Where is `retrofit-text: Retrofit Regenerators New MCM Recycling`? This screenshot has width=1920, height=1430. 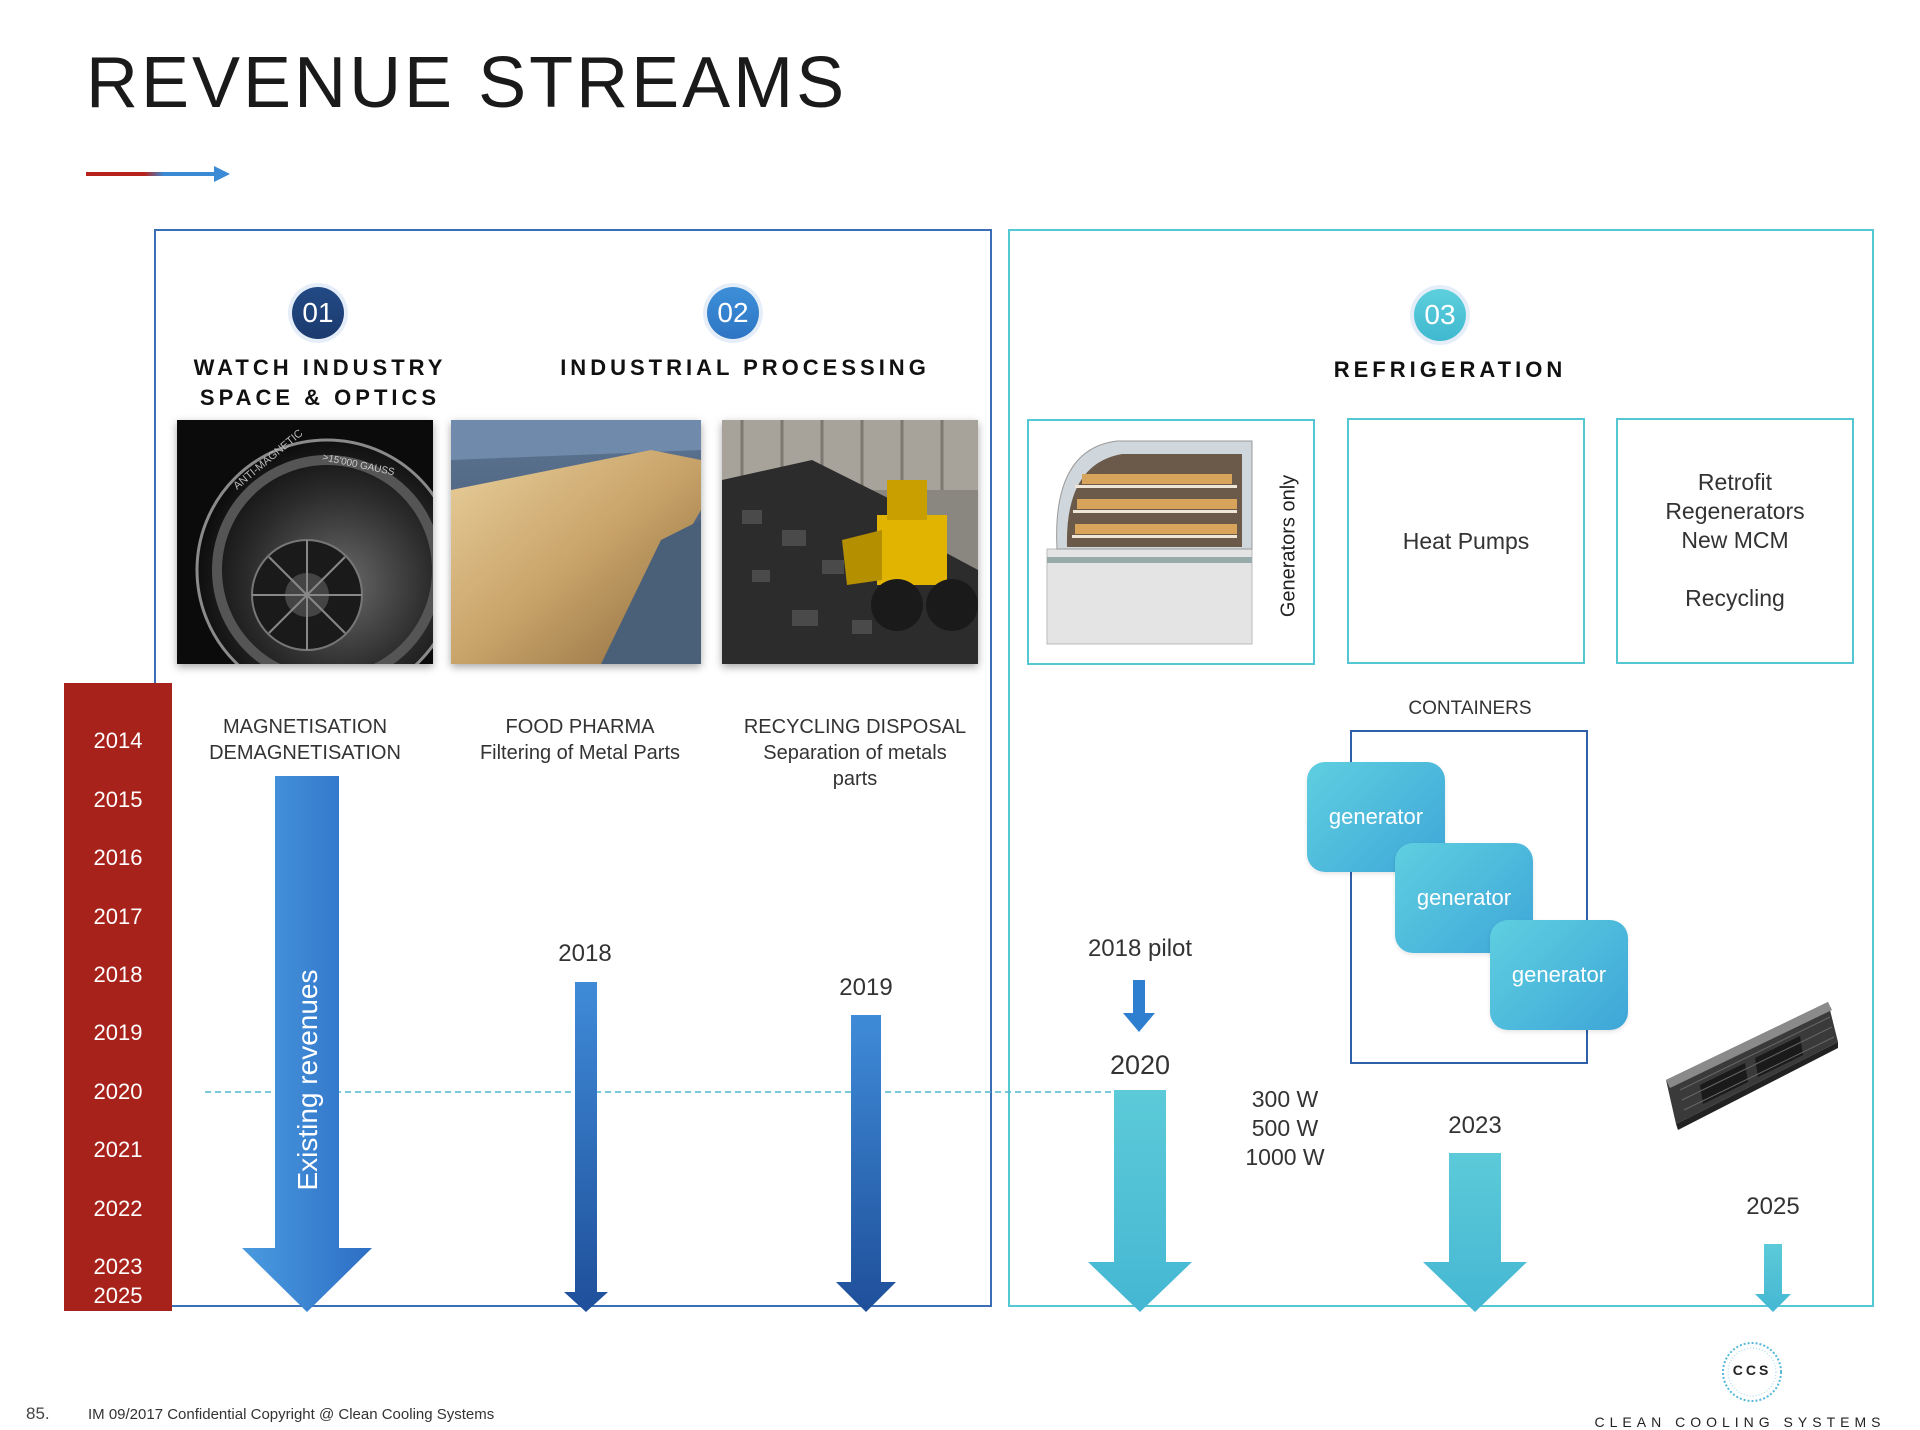 retrofit-text: Retrofit Regenerators New MCM Recycling is located at coordinates (1735, 540).